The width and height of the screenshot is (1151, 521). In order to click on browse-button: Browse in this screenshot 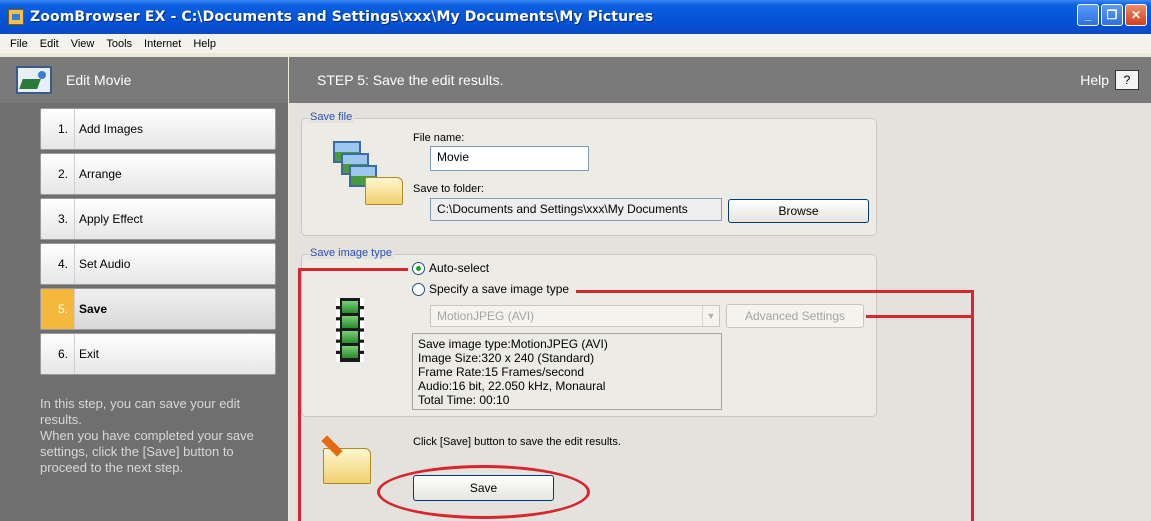, I will do `click(798, 211)`.